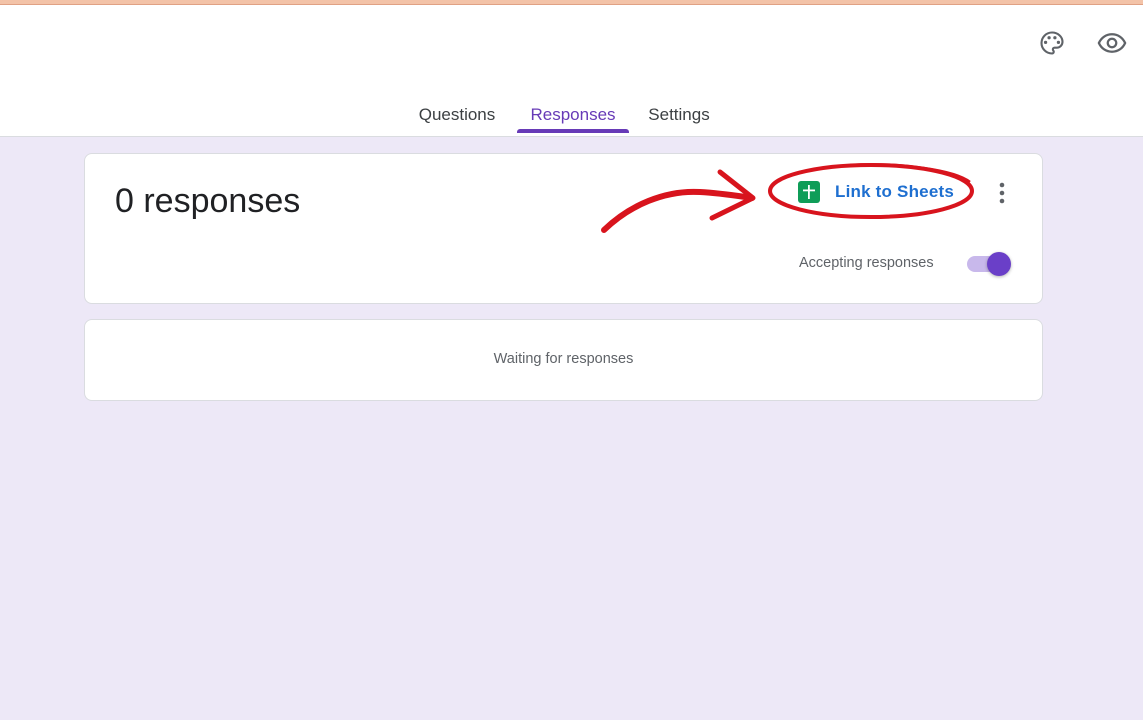  What do you see at coordinates (999, 264) in the screenshot?
I see `toggle-thumb` at bounding box center [999, 264].